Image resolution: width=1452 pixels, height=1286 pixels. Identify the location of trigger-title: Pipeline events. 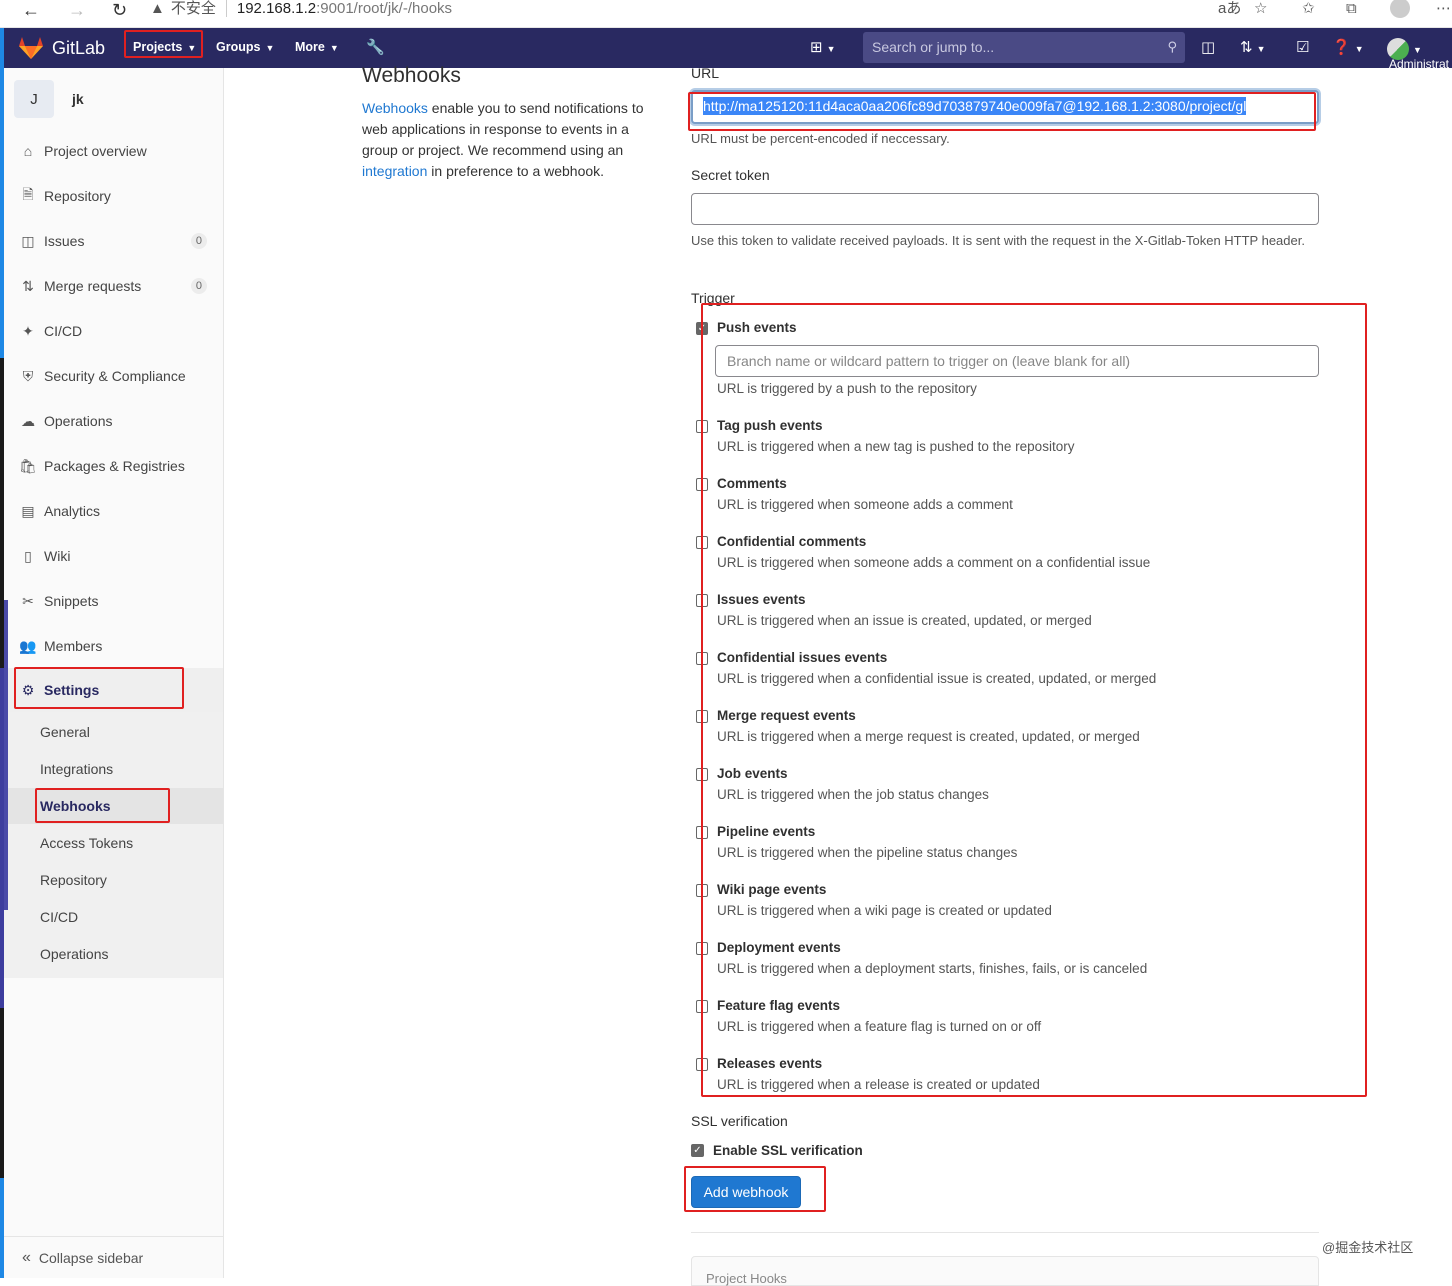
(766, 831).